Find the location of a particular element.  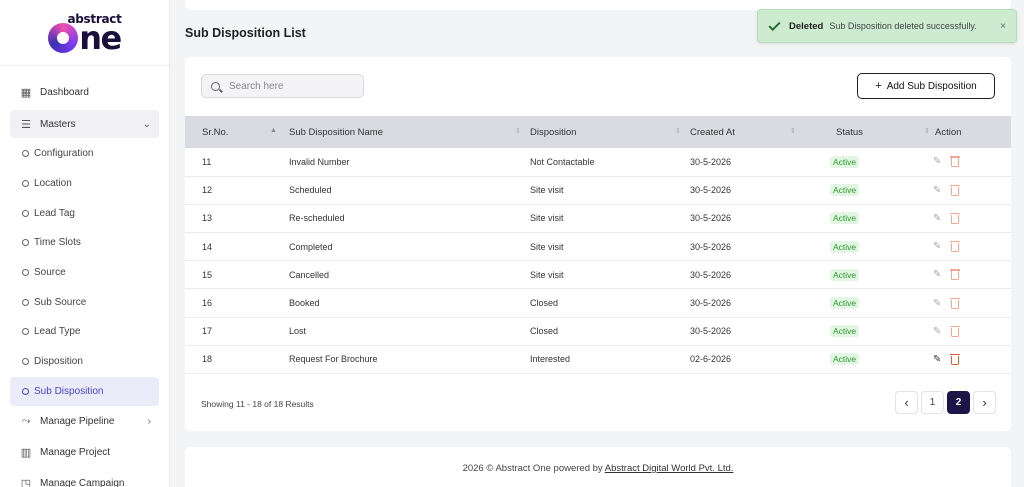

cell-sr-no: 13 is located at coordinates (207, 218).